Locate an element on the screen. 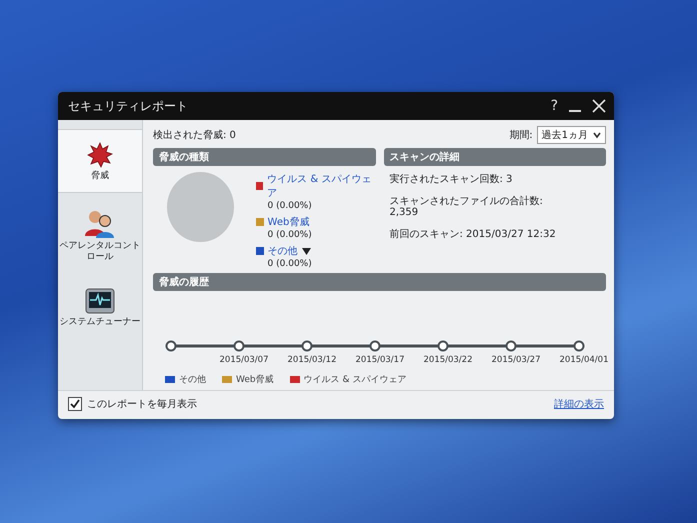  period-label: 期間: is located at coordinates (521, 135).